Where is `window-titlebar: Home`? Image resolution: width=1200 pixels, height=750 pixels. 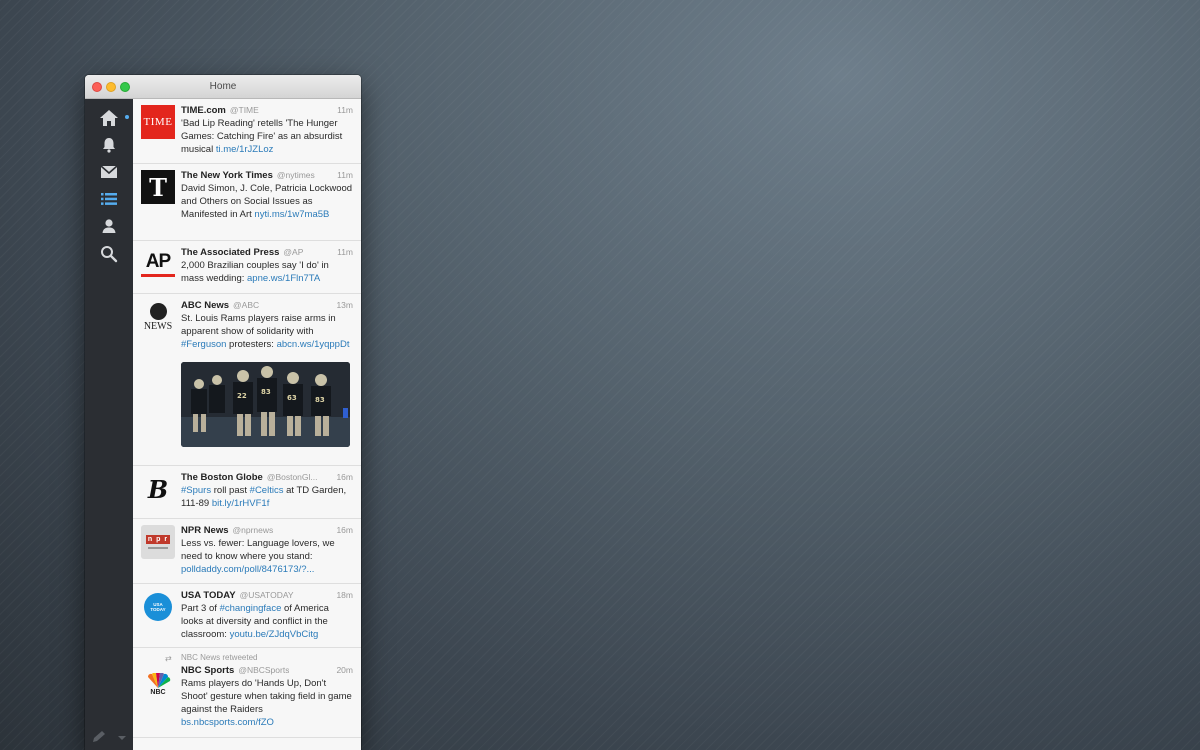
window-titlebar: Home is located at coordinates (223, 87).